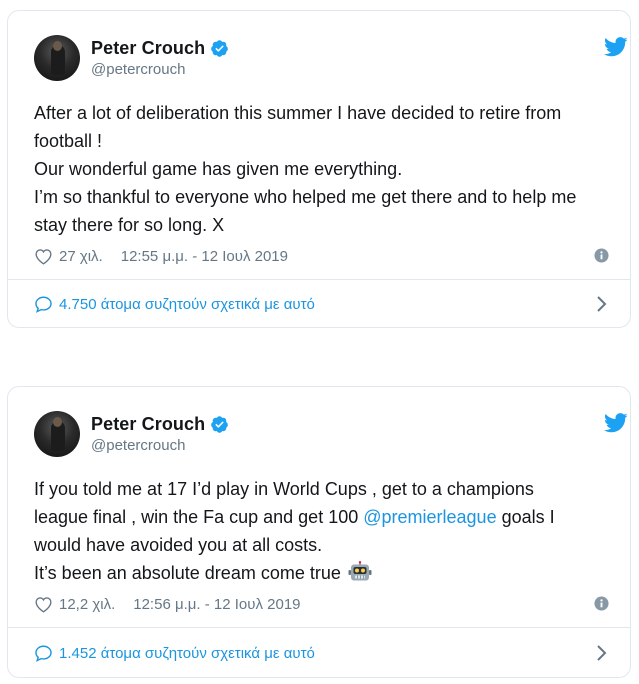  What do you see at coordinates (129, 225) in the screenshot?
I see `tweet-text-line: stay there for so long. X` at bounding box center [129, 225].